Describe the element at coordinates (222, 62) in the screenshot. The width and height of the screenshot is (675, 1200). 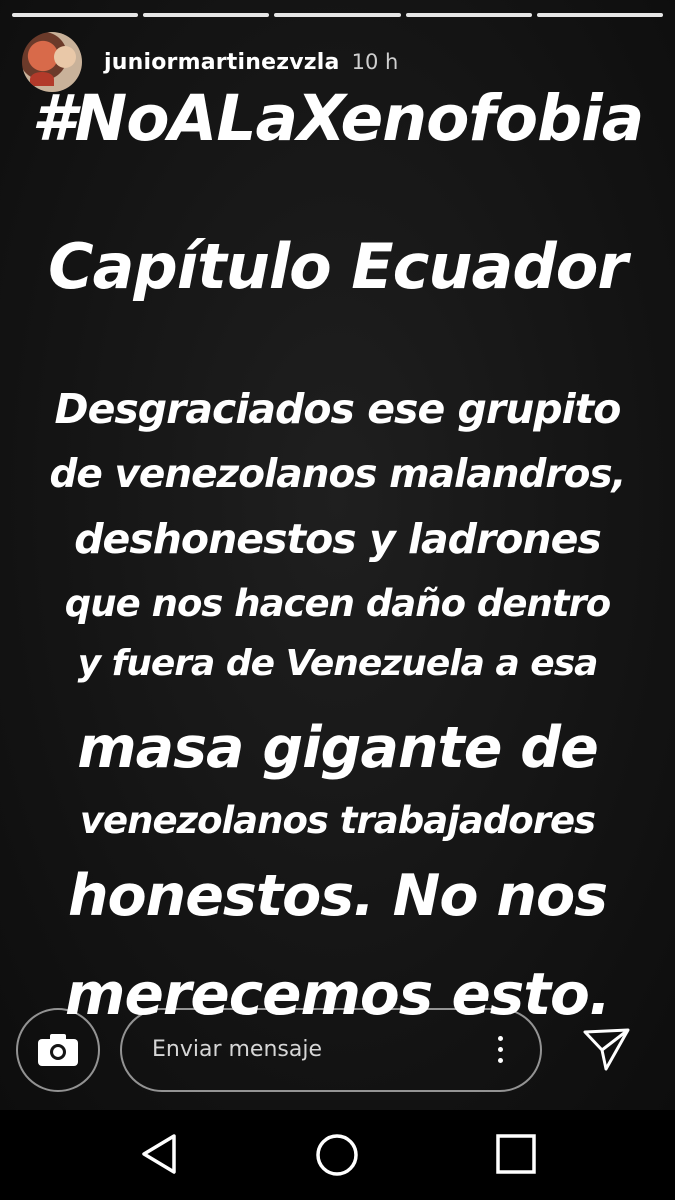
I see `username: juniormartinezvzla` at that location.